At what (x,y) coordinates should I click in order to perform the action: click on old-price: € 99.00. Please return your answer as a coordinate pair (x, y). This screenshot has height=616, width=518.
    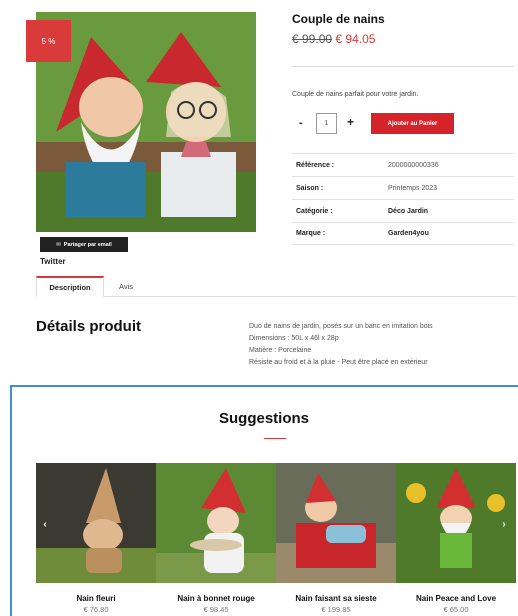
    Looking at the image, I should click on (312, 39).